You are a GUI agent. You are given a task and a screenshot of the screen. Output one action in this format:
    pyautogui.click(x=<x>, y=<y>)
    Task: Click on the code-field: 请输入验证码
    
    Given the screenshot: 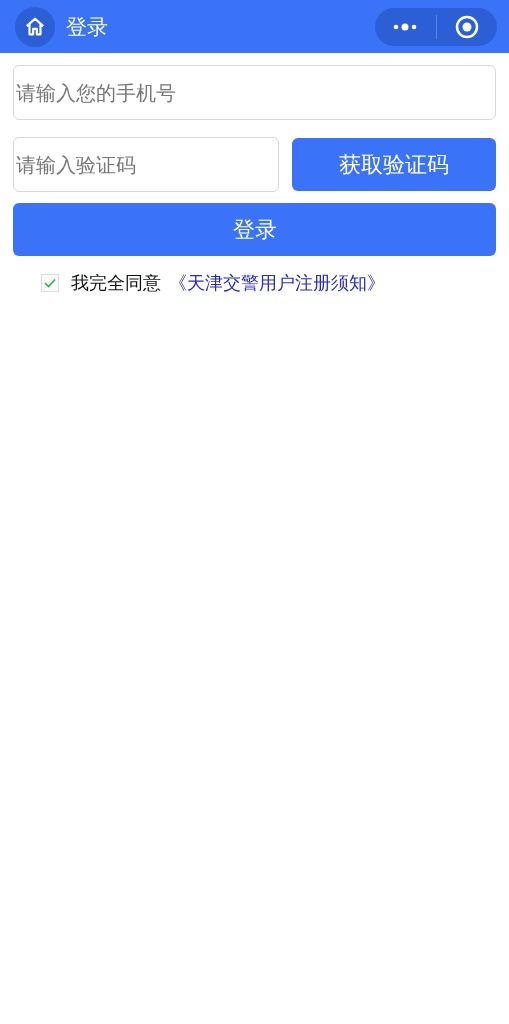 What is the action you would take?
    pyautogui.click(x=146, y=164)
    